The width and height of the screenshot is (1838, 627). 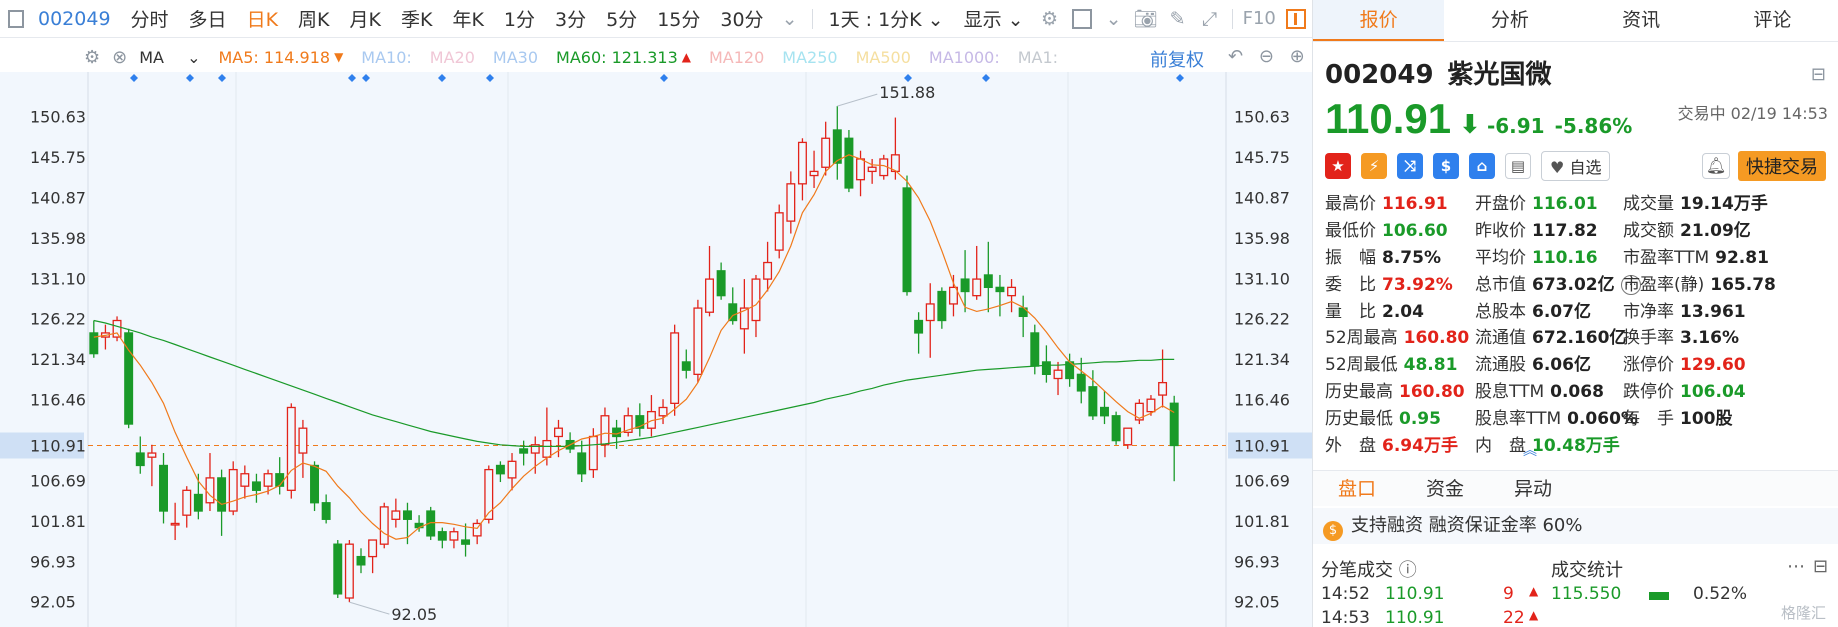 What do you see at coordinates (16, 19) in the screenshot?
I see `sidebar-toggle-icon` at bounding box center [16, 19].